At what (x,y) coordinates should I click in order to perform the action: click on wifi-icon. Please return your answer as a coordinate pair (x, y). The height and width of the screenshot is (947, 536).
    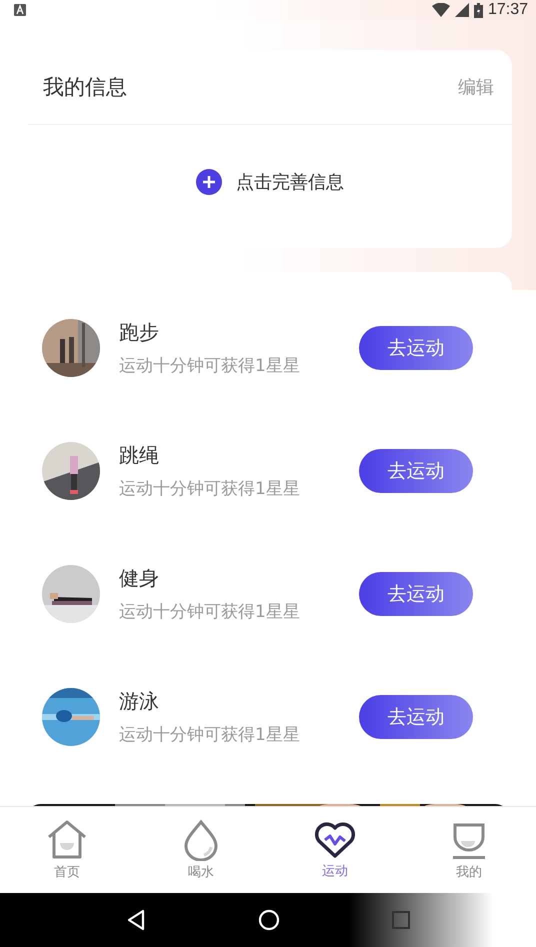
    Looking at the image, I should click on (441, 10).